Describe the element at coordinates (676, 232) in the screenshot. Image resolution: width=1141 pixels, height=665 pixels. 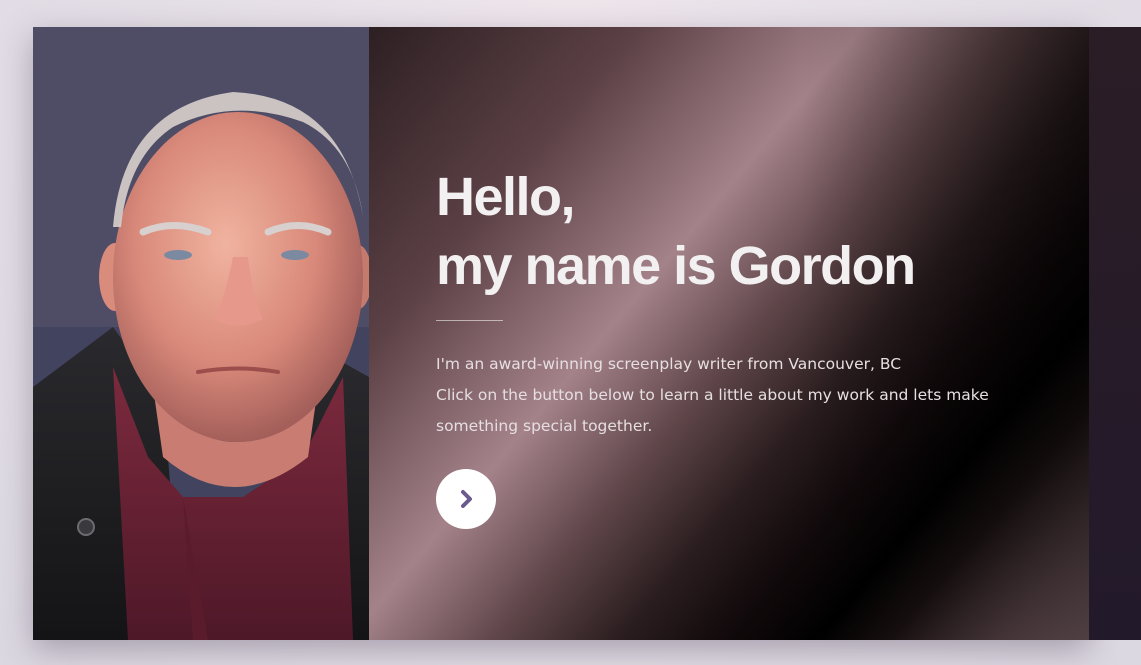
I see `hero-title: Hello, my name is Gordon` at that location.